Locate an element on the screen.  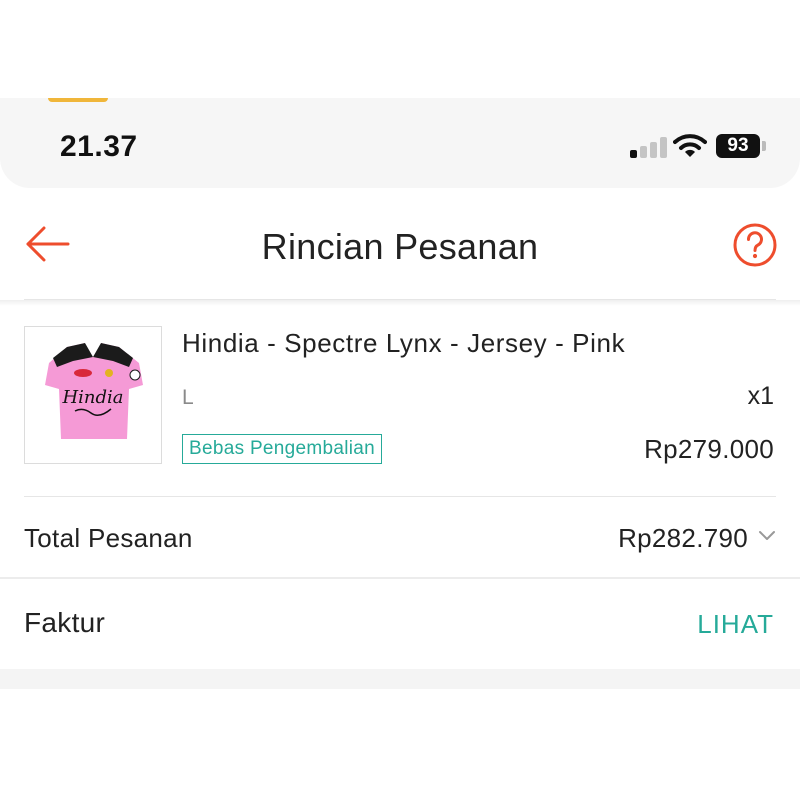
card-edge-accent is located at coordinates (78, 100).